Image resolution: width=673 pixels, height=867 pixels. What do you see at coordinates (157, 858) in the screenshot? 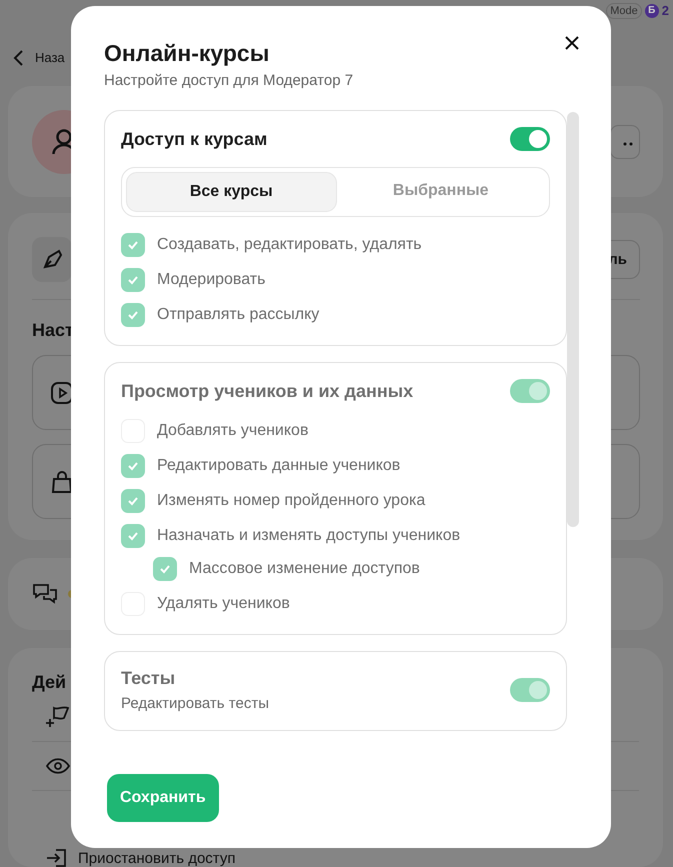
I see `suspend-access-action: Приостановить доступ` at bounding box center [157, 858].